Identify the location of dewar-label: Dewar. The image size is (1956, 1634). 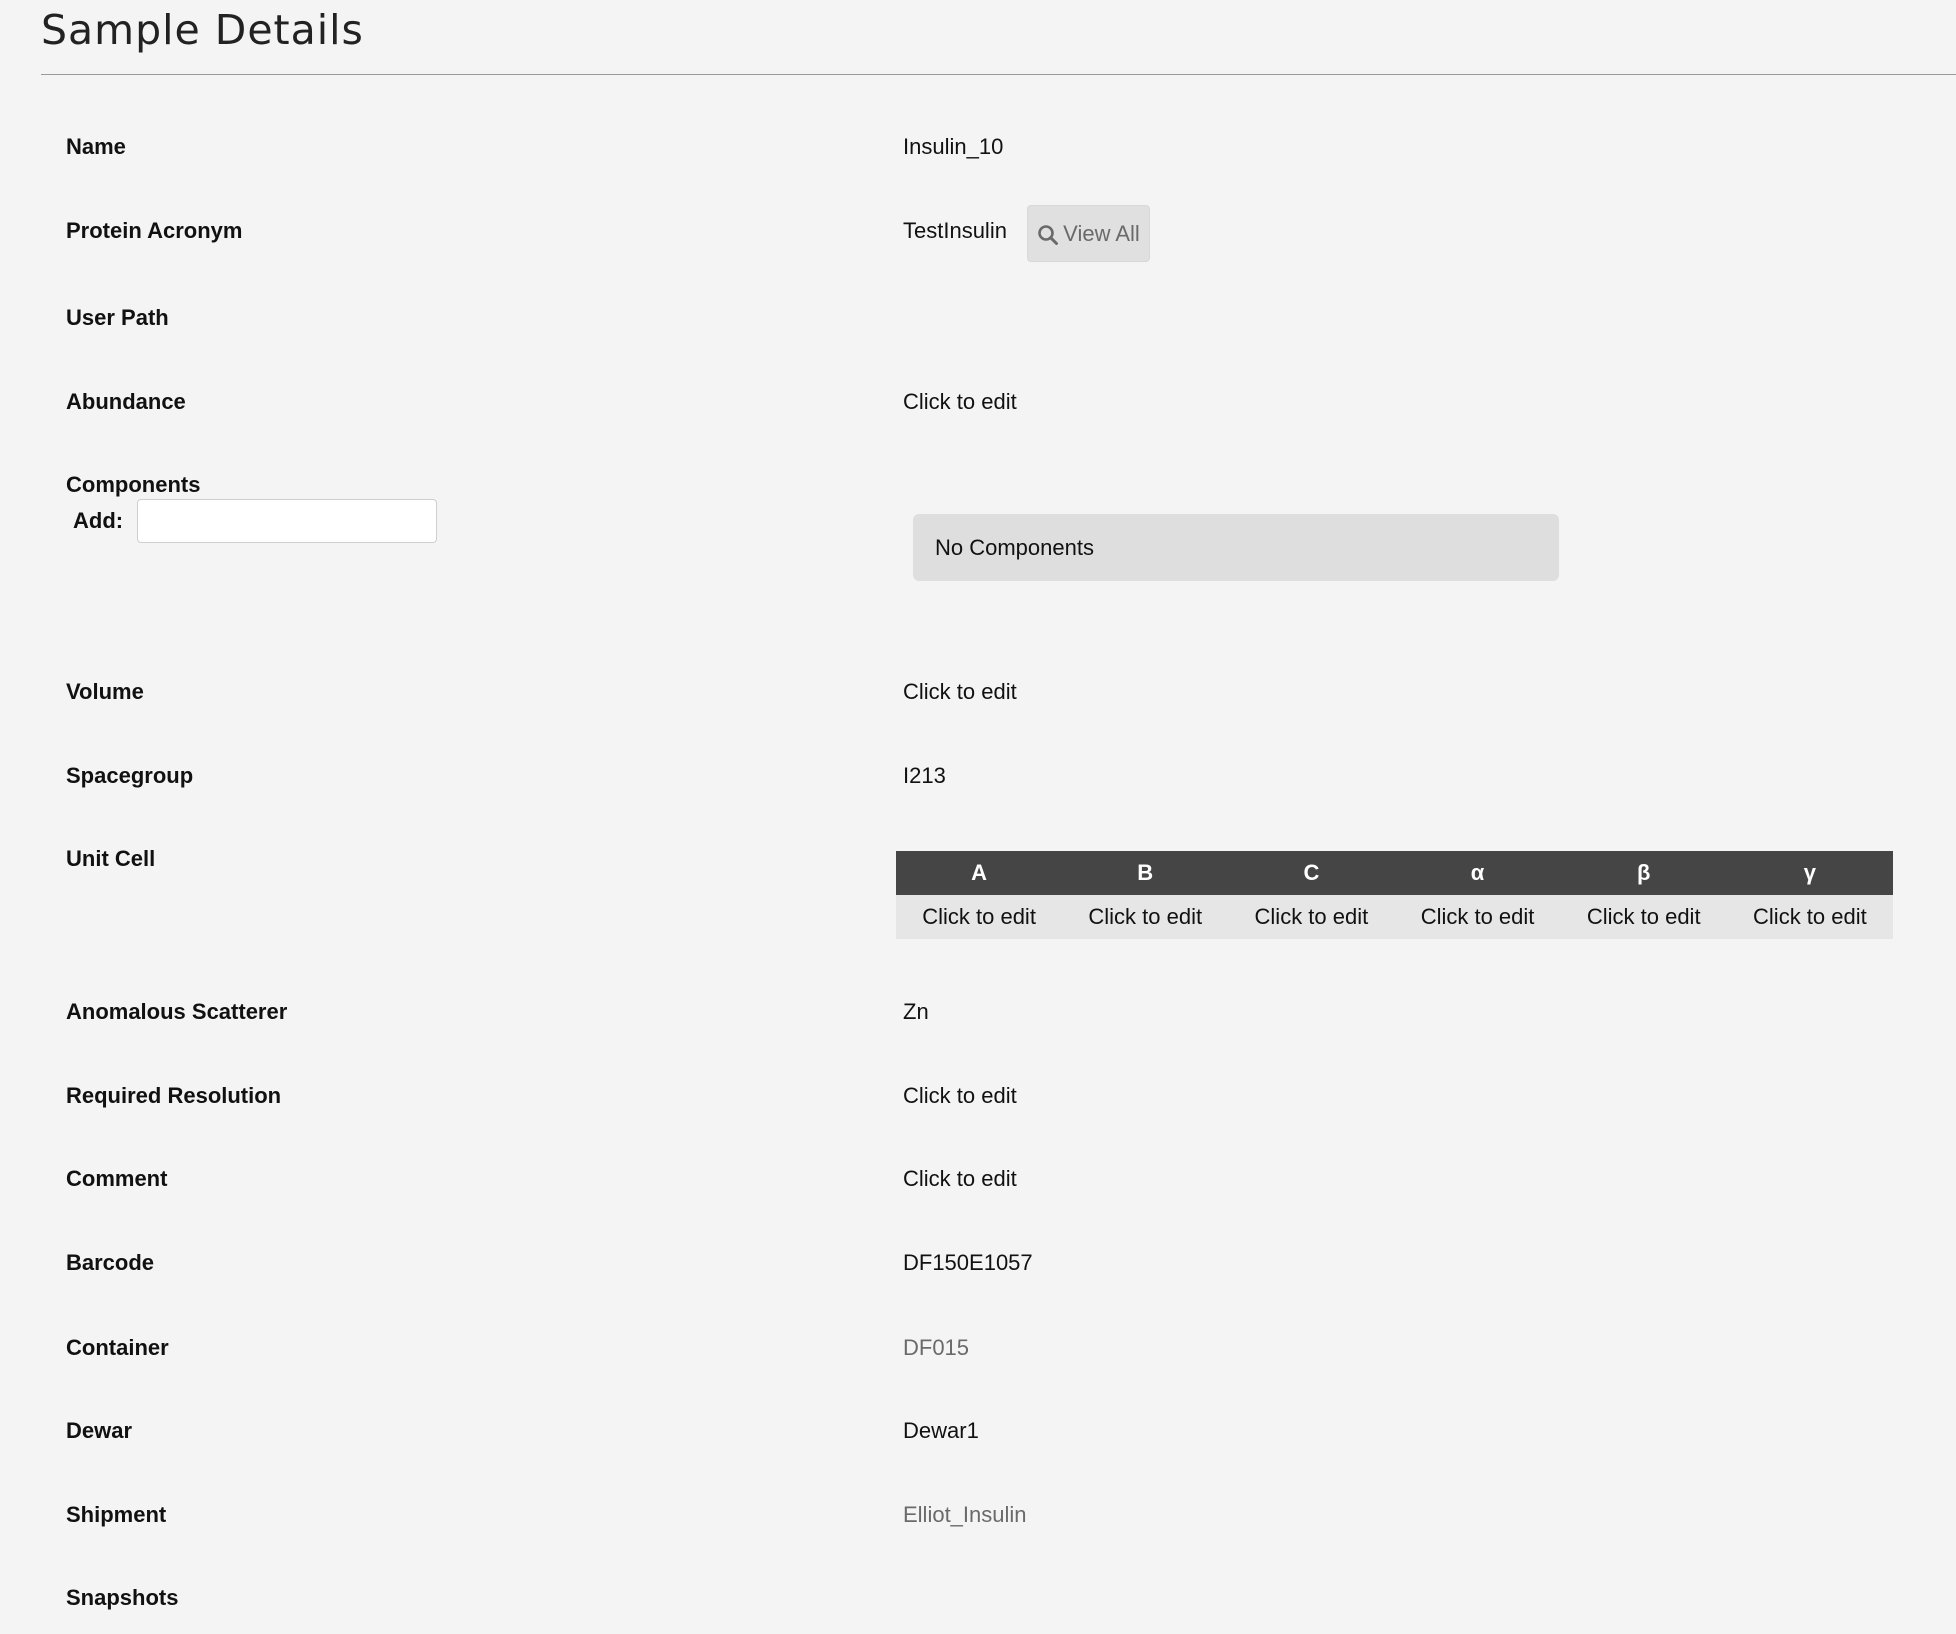
(99, 1430).